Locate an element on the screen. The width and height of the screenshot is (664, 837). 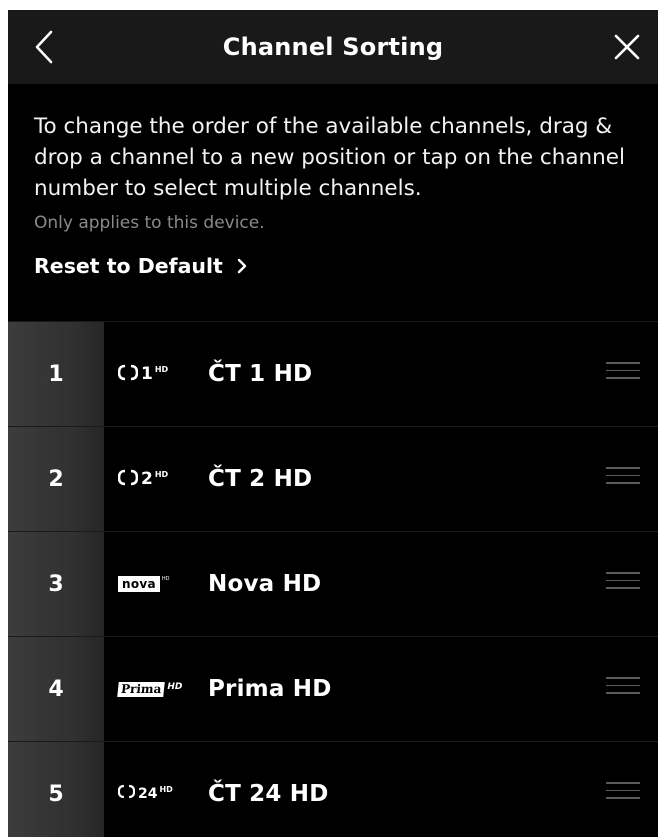
reset-to-default-link: Reset to Default is located at coordinates (140, 266).